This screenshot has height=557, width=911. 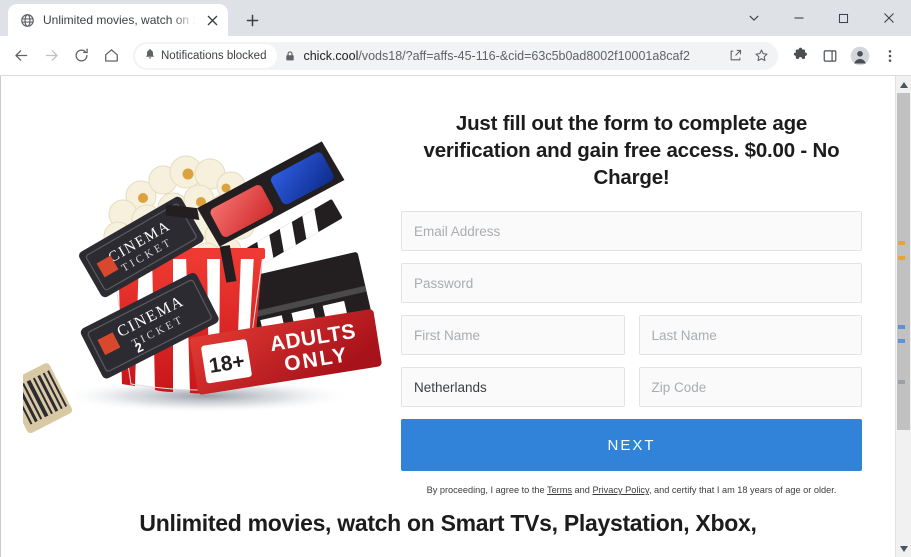 I want to click on first-name-field: First Name, so click(x=513, y=335).